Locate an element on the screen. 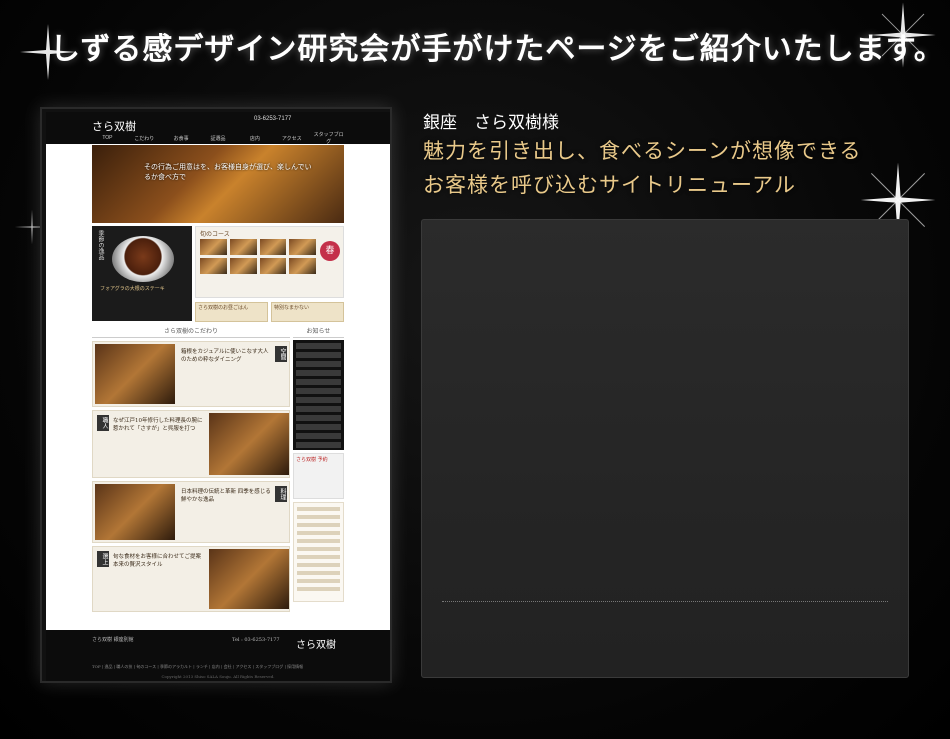 Image resolution: width=950 pixels, height=739 pixels. site-course-thumbs is located at coordinates (258, 256).